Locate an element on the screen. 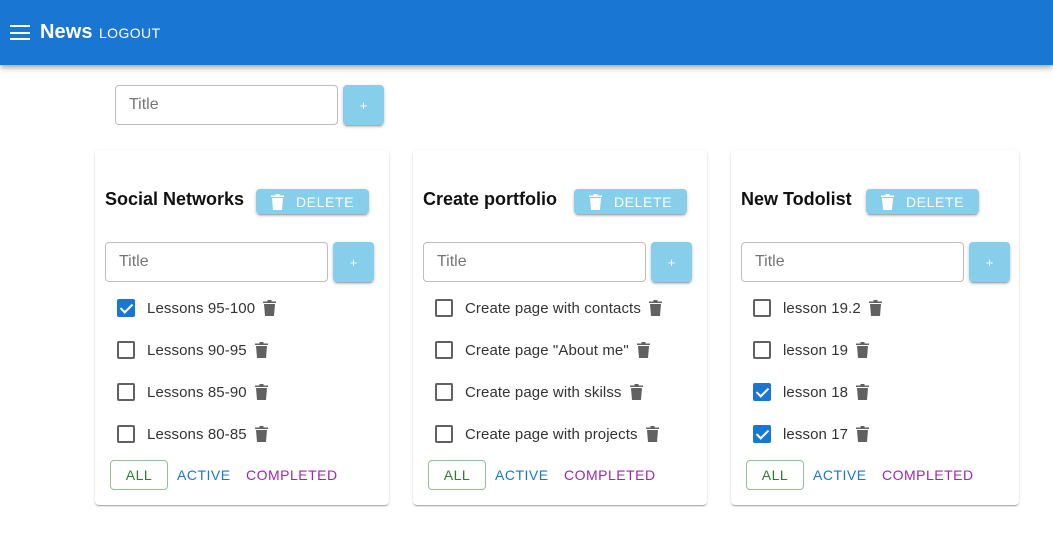 This screenshot has height=535, width=1053. todolist-title: Social Networks is located at coordinates (175, 199).